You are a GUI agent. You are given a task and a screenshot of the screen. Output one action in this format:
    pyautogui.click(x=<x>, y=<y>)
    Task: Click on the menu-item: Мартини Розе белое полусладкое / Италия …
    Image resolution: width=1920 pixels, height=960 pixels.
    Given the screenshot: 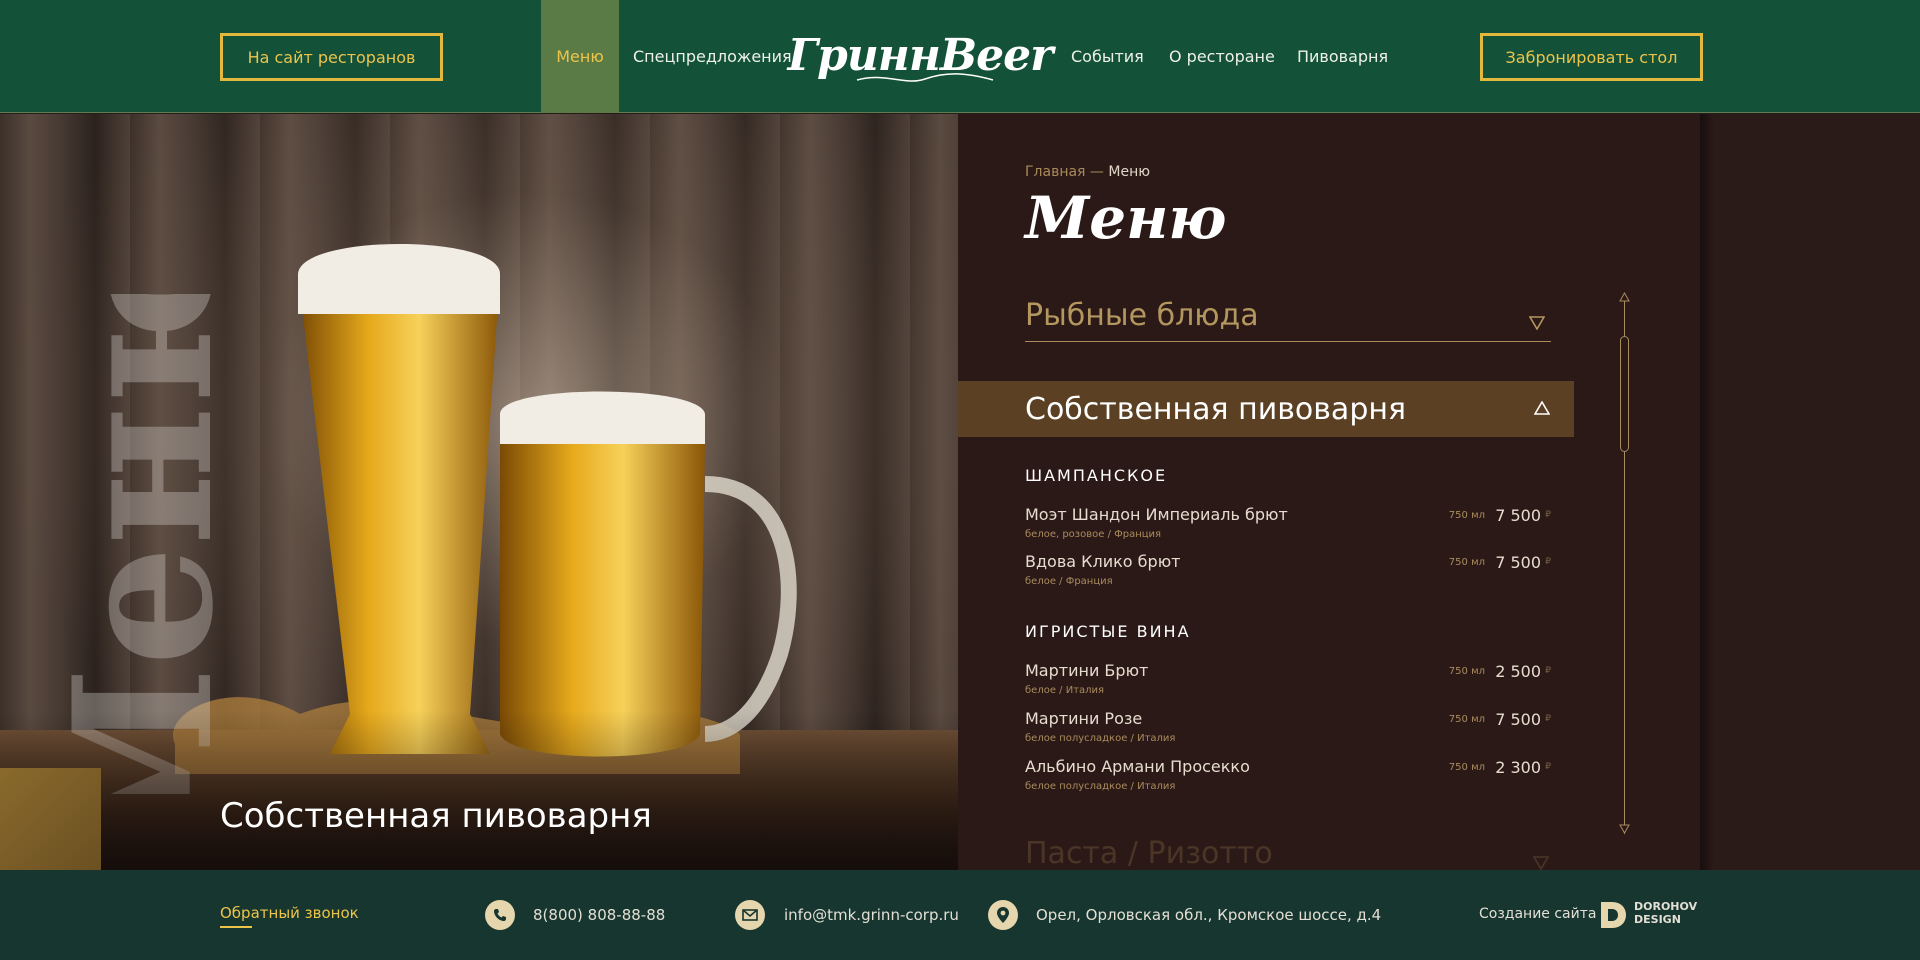 What is the action you would take?
    pyautogui.click(x=1288, y=729)
    